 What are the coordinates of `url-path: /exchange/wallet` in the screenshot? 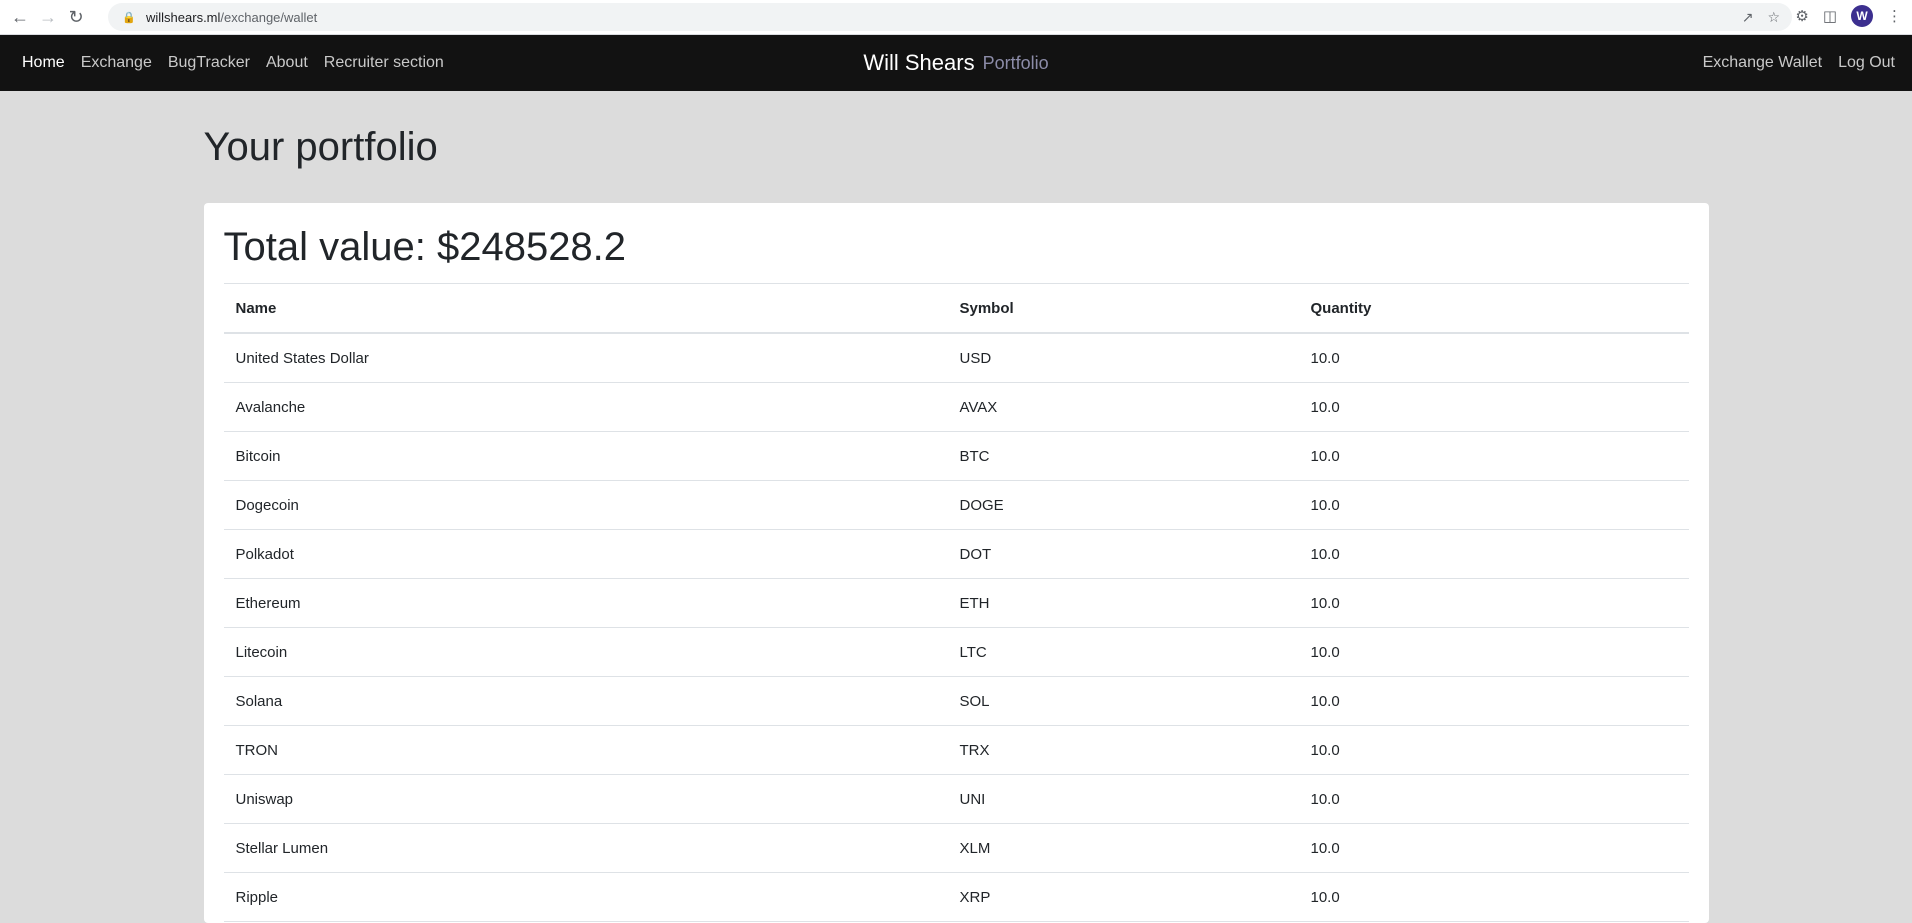 It's located at (269, 17).